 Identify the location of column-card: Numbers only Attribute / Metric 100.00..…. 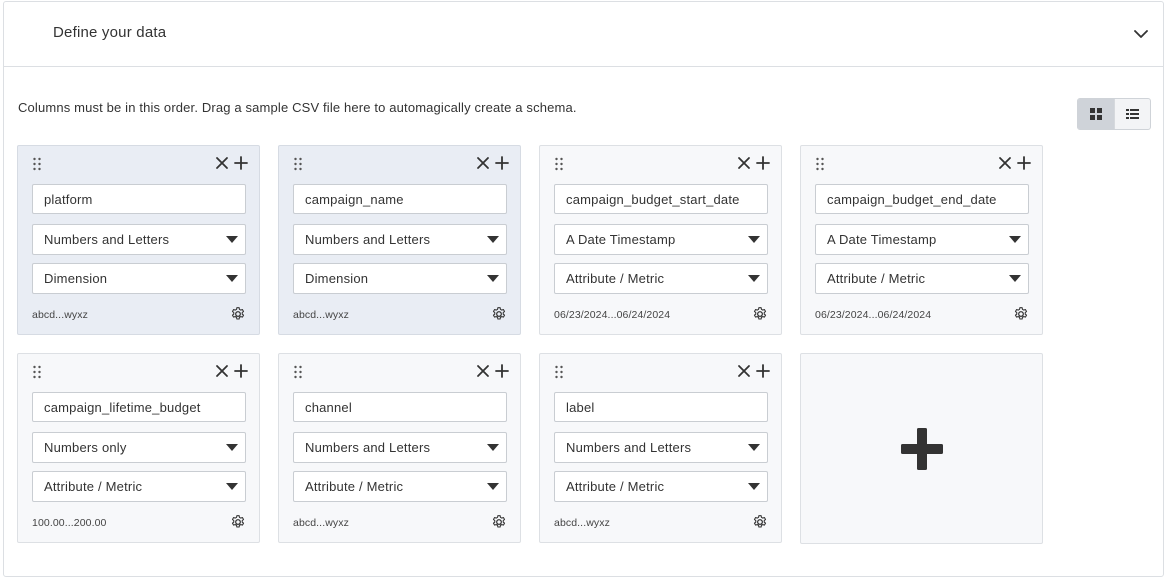
(138, 448).